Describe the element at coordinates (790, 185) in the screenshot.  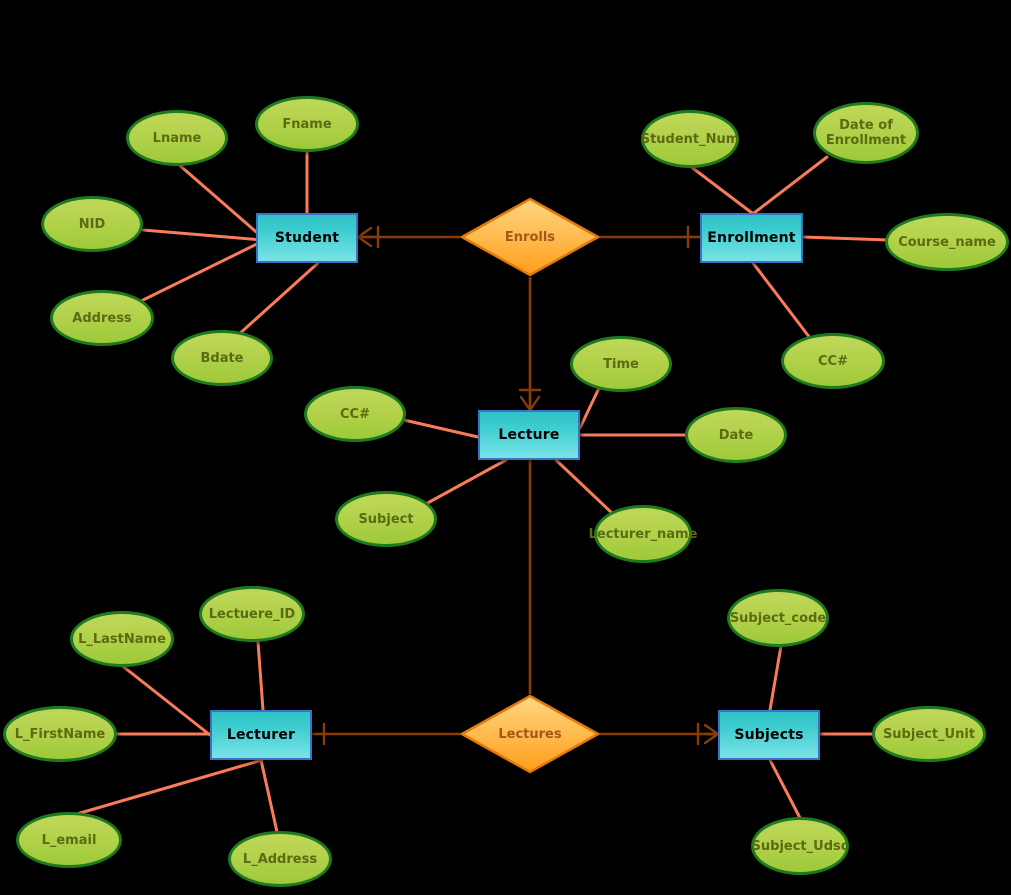
I see `attribute-edge-date_of_enrollment` at that location.